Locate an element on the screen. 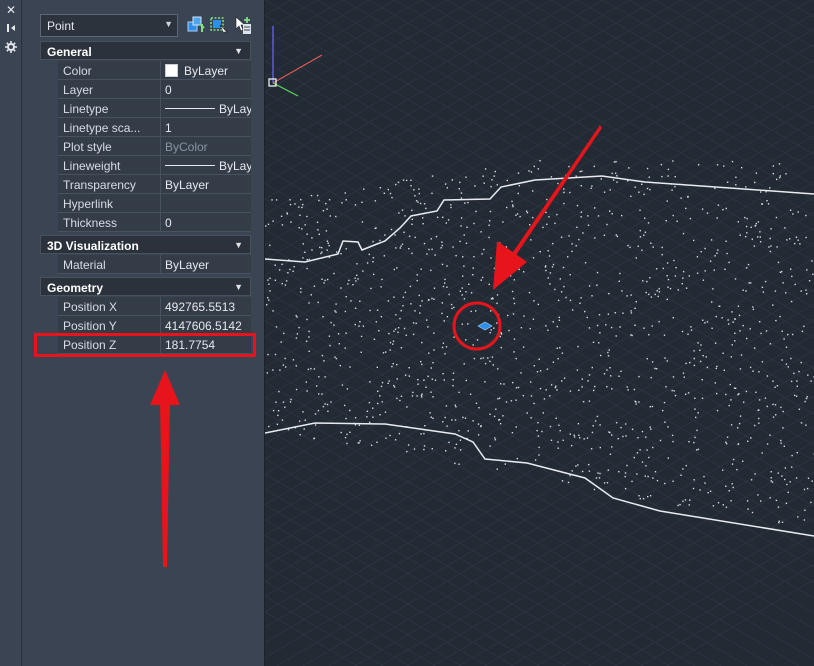  property-row-linetype-scale: Linetype sca... 1 is located at coordinates (145, 127).